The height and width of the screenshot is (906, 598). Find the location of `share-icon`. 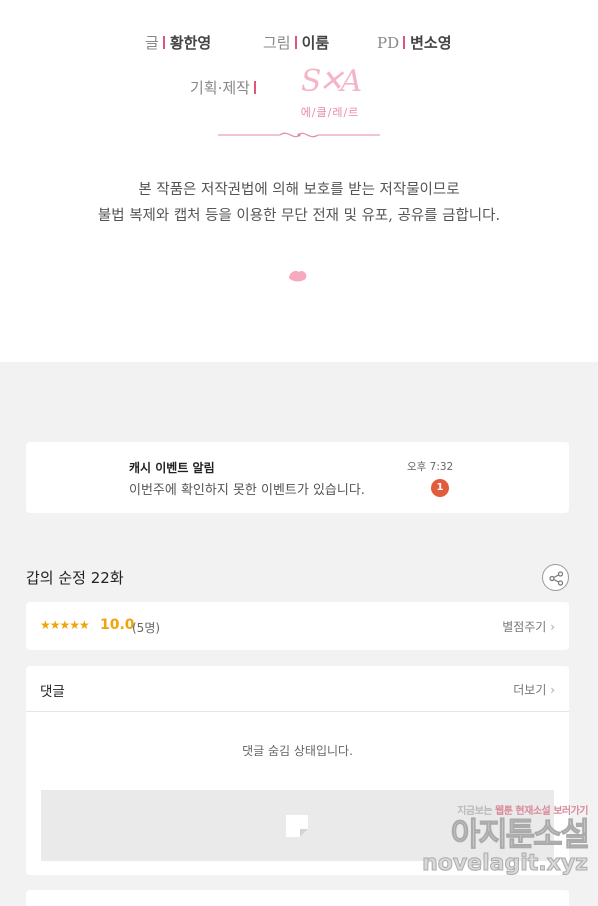

share-icon is located at coordinates (556, 578).